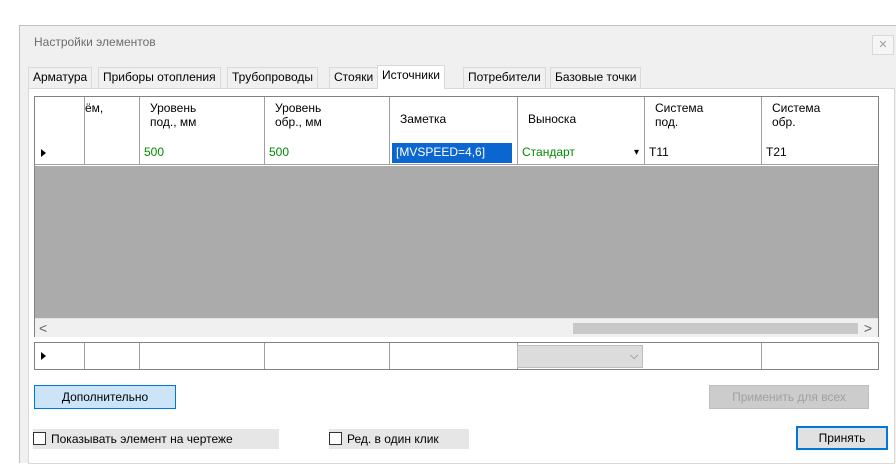 The width and height of the screenshot is (896, 464). I want to click on scroll-left-icon: <, so click(43, 328).